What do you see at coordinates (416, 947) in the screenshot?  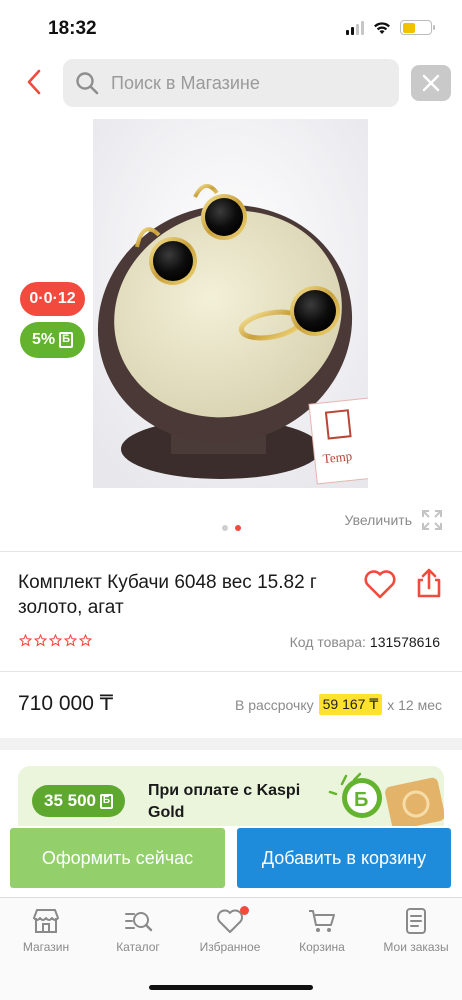 I see `tab-label: Мои заказы` at bounding box center [416, 947].